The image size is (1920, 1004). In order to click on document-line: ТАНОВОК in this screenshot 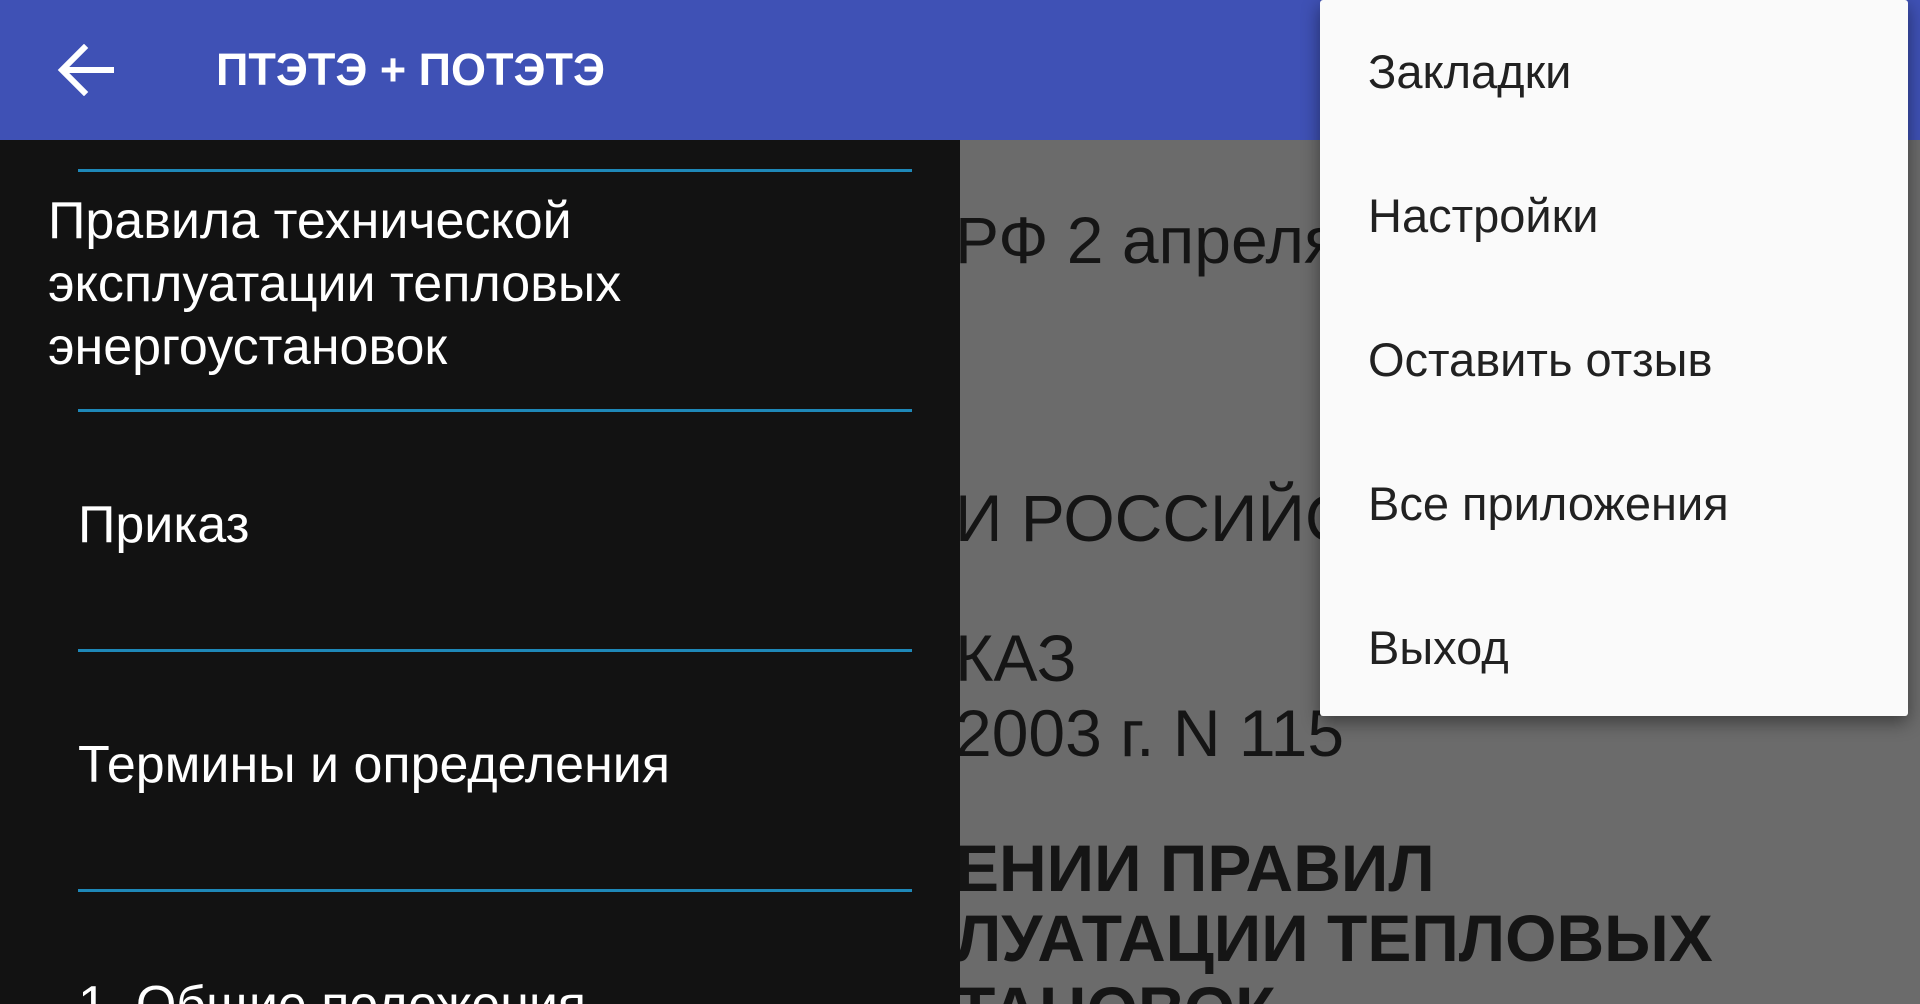, I will do `click(1115, 988)`.